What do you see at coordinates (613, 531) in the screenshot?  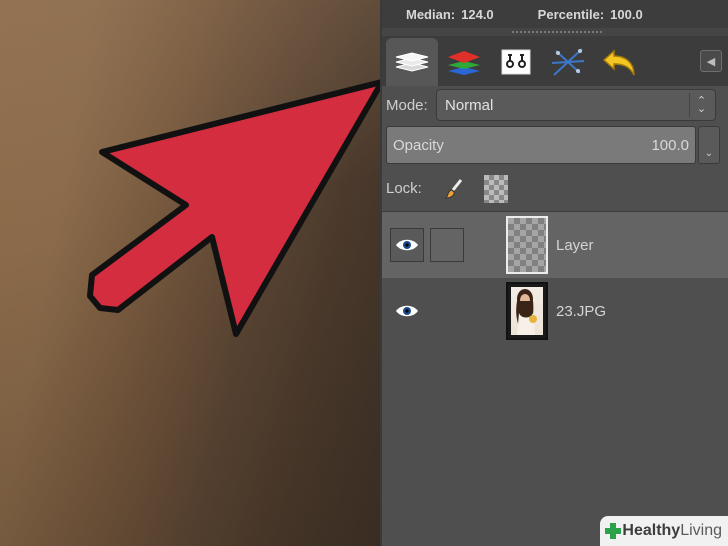 I see `plus-cross-icon` at bounding box center [613, 531].